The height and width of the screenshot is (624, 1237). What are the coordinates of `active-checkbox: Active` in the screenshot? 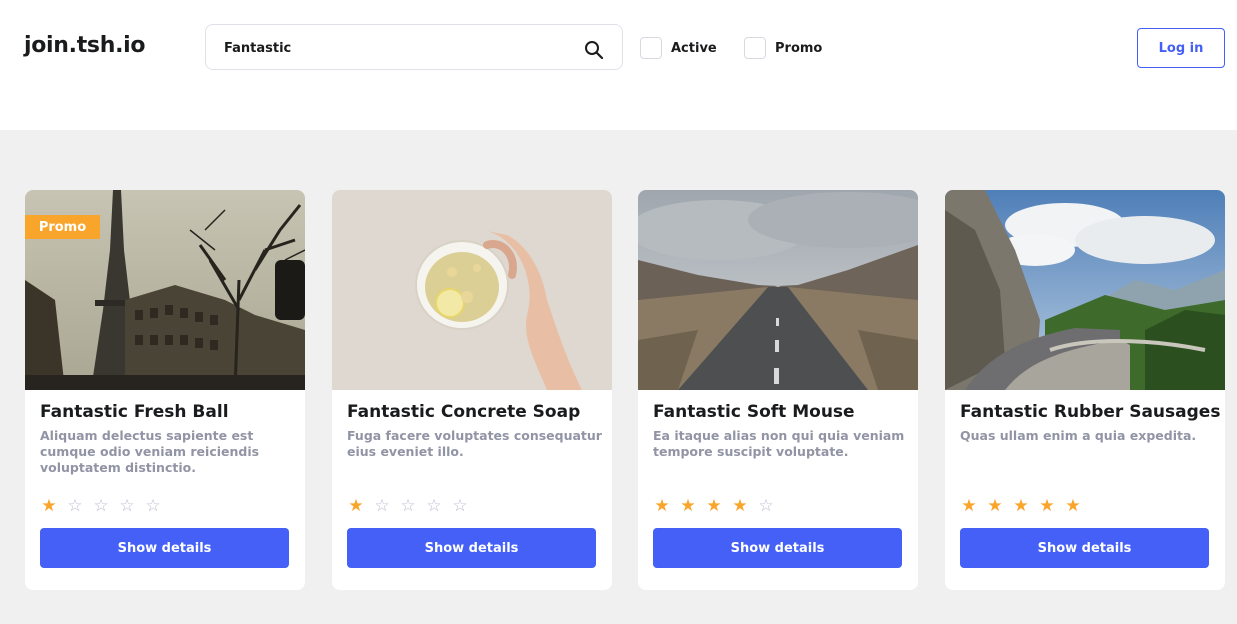 It's located at (678, 48).